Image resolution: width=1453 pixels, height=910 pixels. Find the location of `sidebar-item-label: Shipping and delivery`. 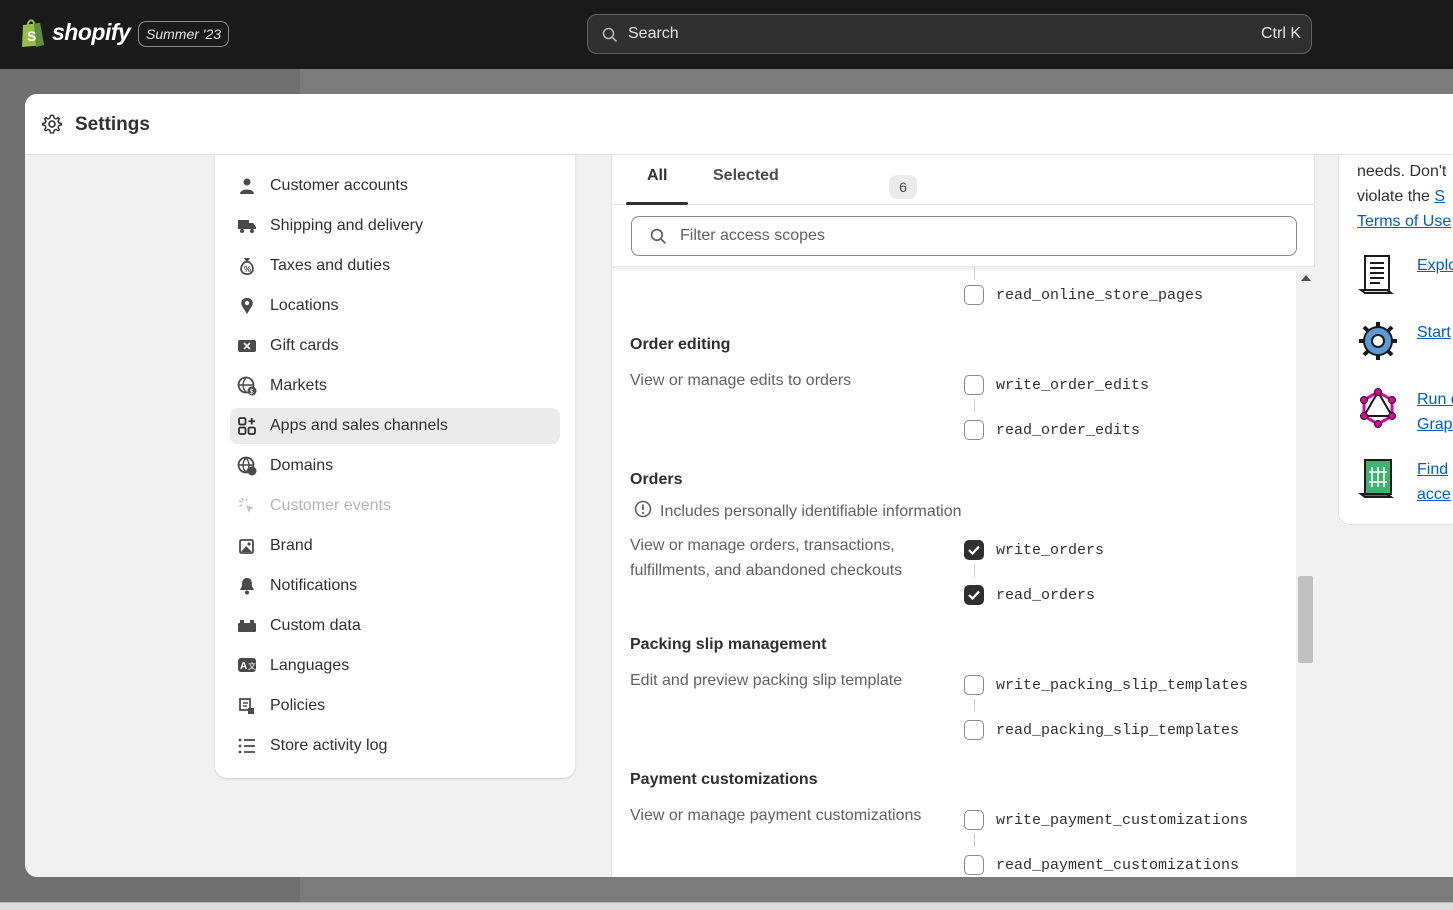

sidebar-item-label: Shipping and delivery is located at coordinates (346, 225).